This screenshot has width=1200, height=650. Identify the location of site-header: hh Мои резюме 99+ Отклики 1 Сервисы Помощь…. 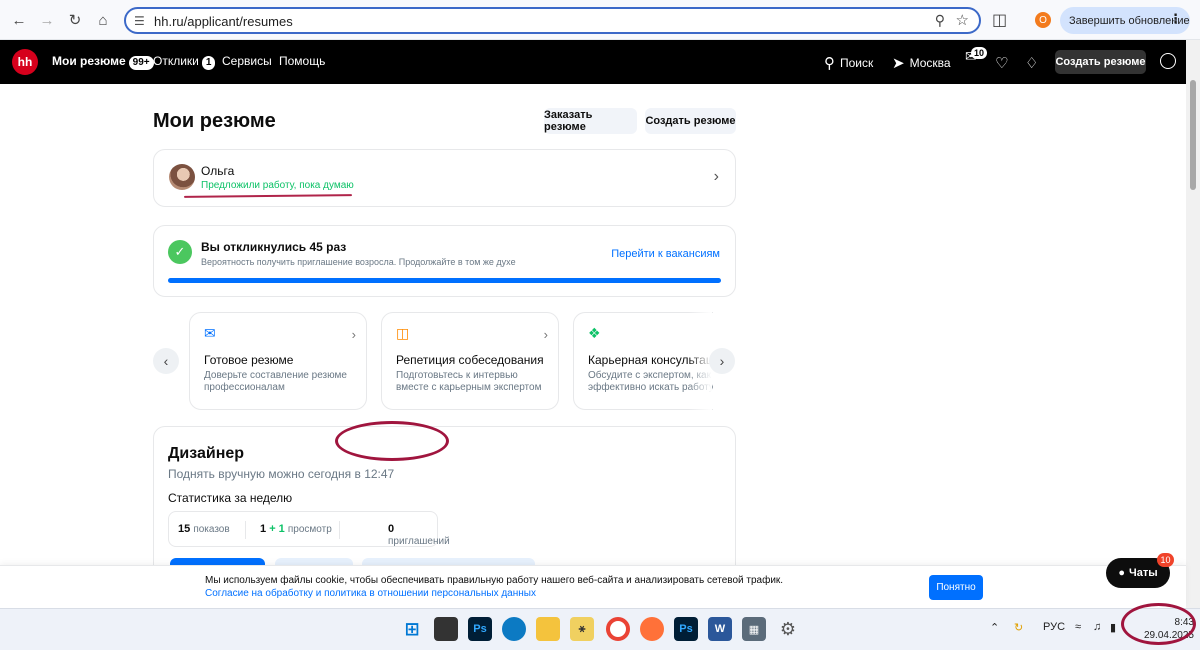
(593, 62).